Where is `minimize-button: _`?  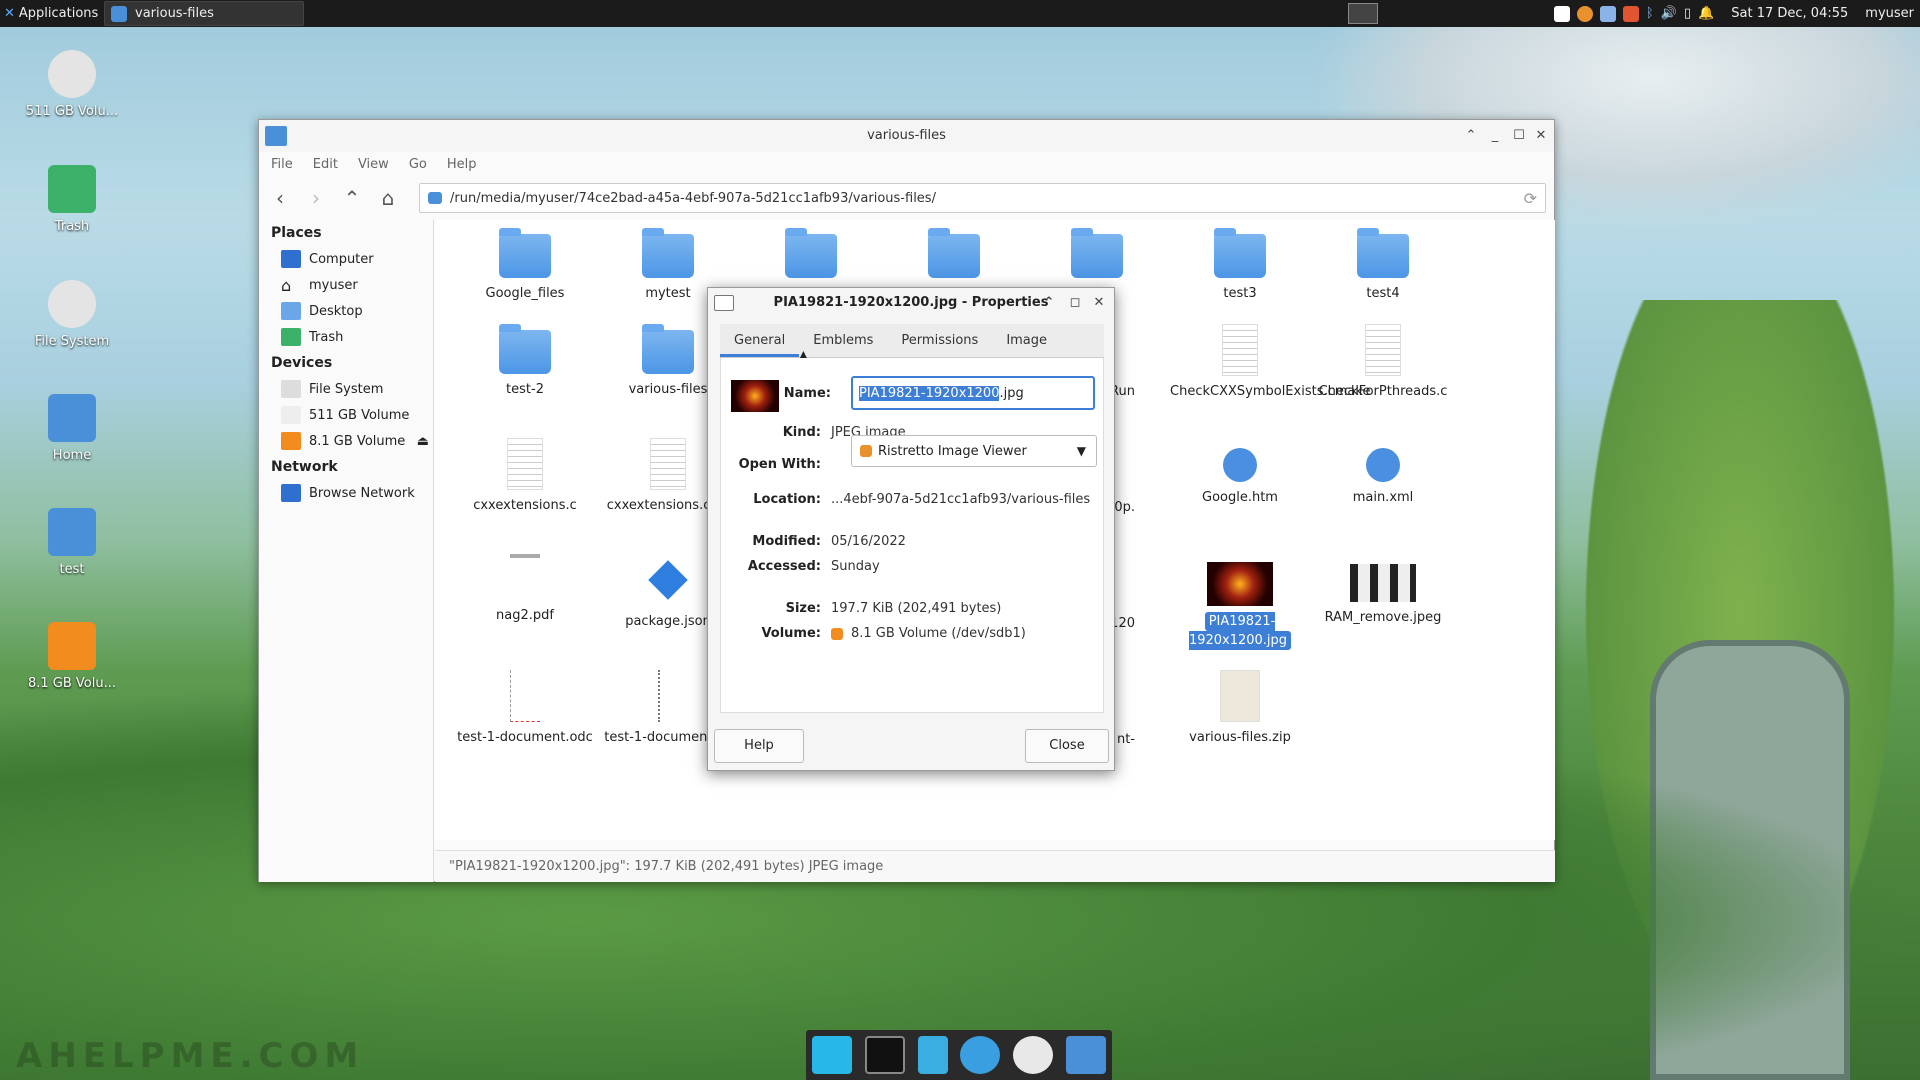 minimize-button: _ is located at coordinates (1495, 136).